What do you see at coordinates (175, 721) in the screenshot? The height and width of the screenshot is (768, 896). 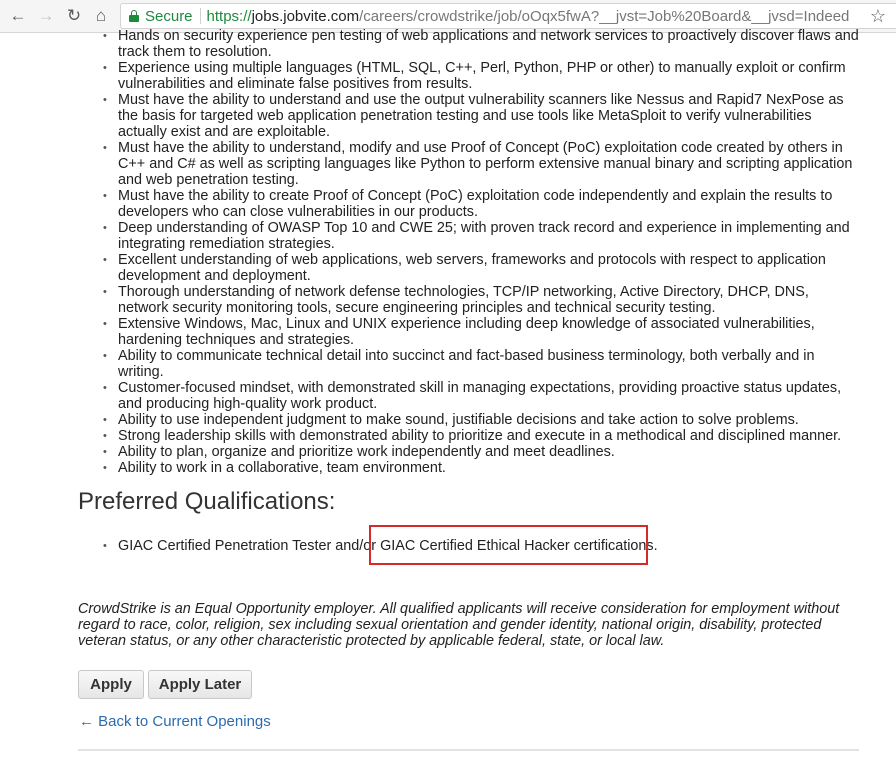 I see `back-to-openings-link: ← Back to Current Openings` at bounding box center [175, 721].